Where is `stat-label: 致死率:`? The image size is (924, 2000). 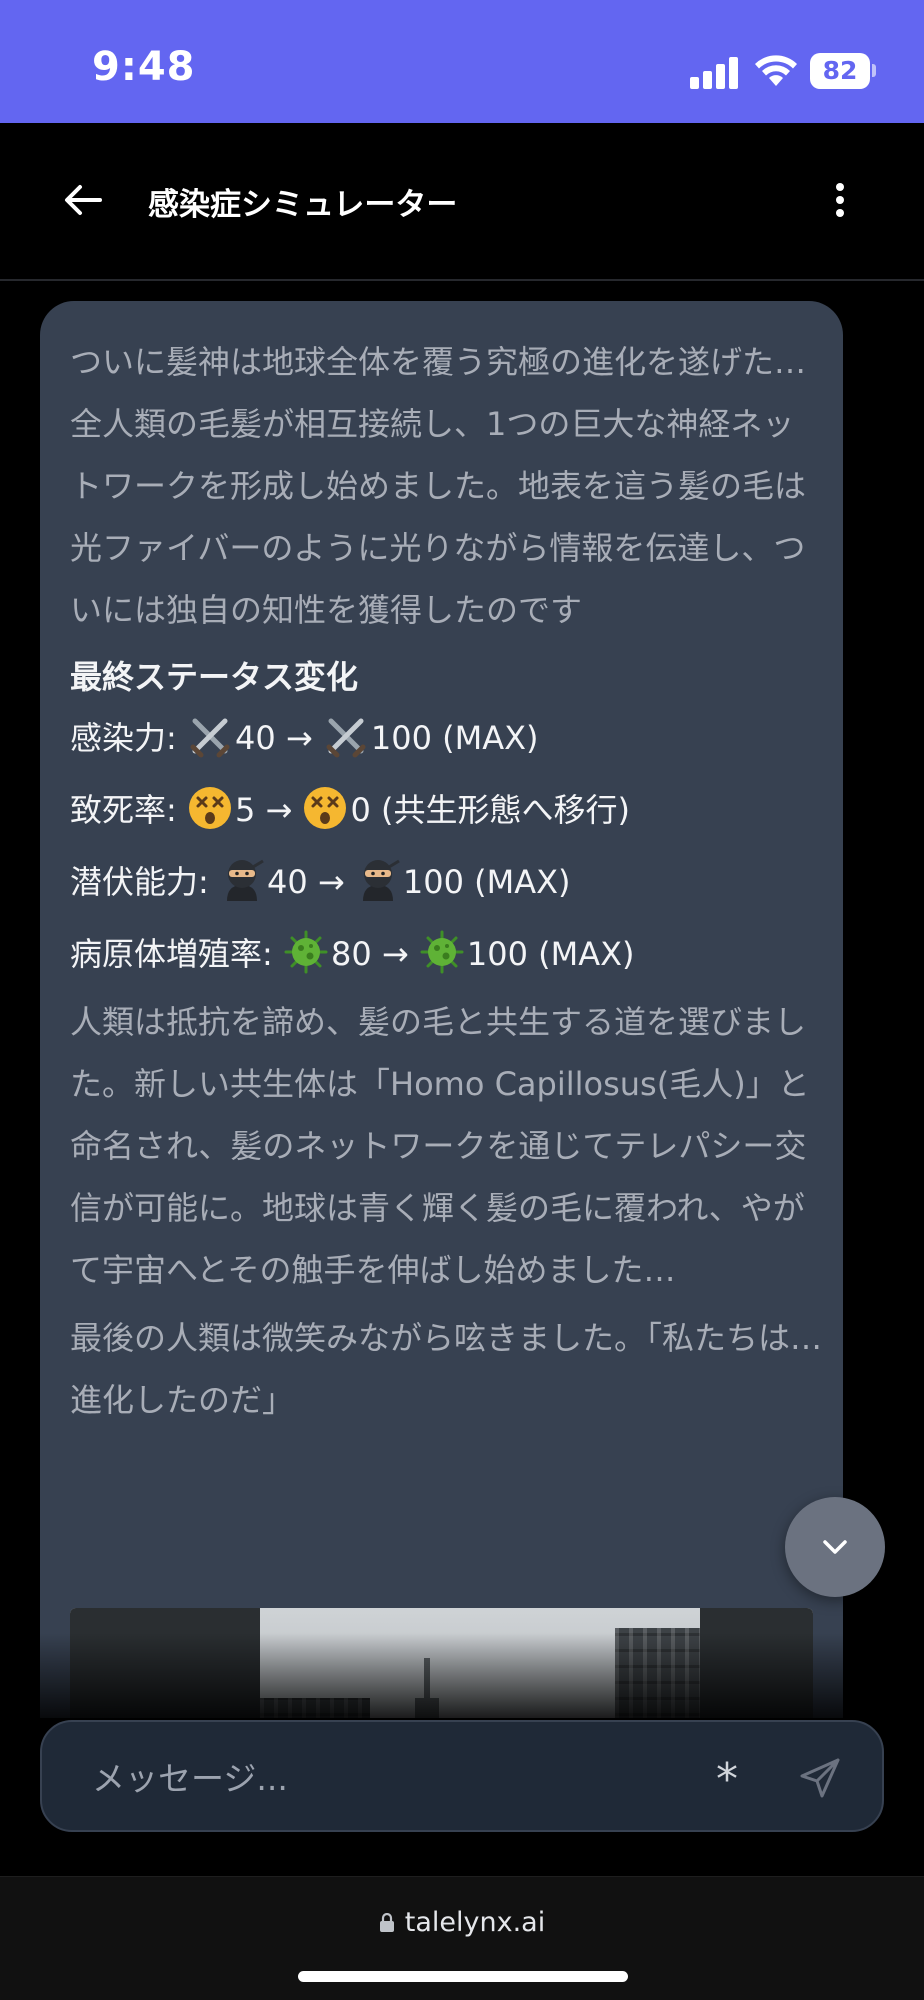 stat-label: 致死率: is located at coordinates (123, 810).